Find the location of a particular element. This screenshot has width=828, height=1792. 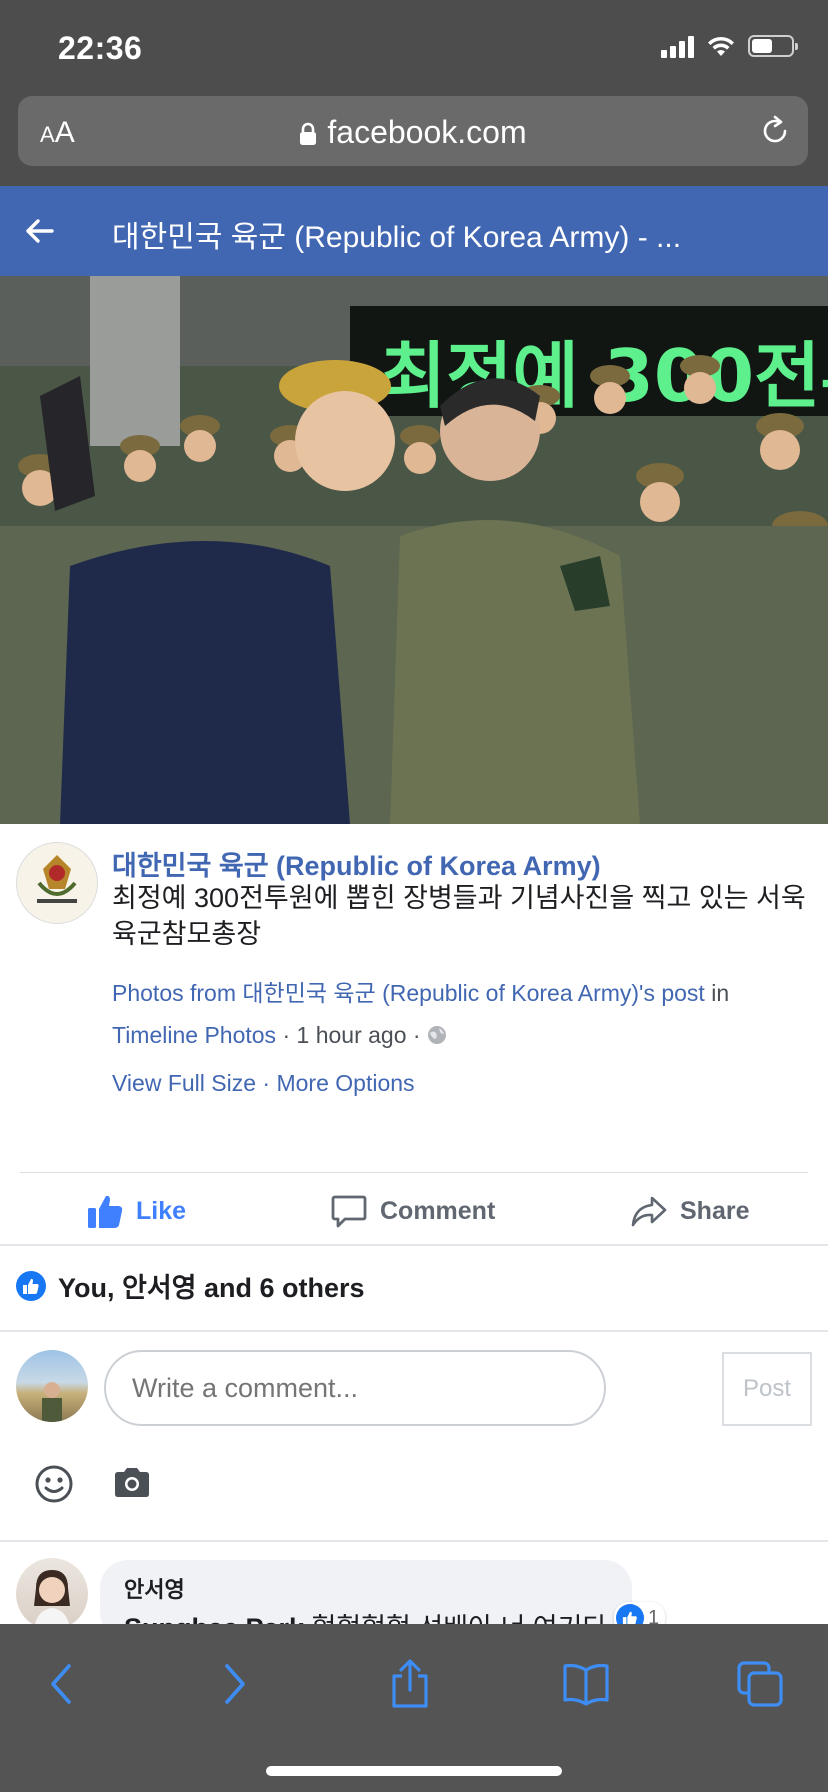

meta-in-text: in is located at coordinates (720, 993).